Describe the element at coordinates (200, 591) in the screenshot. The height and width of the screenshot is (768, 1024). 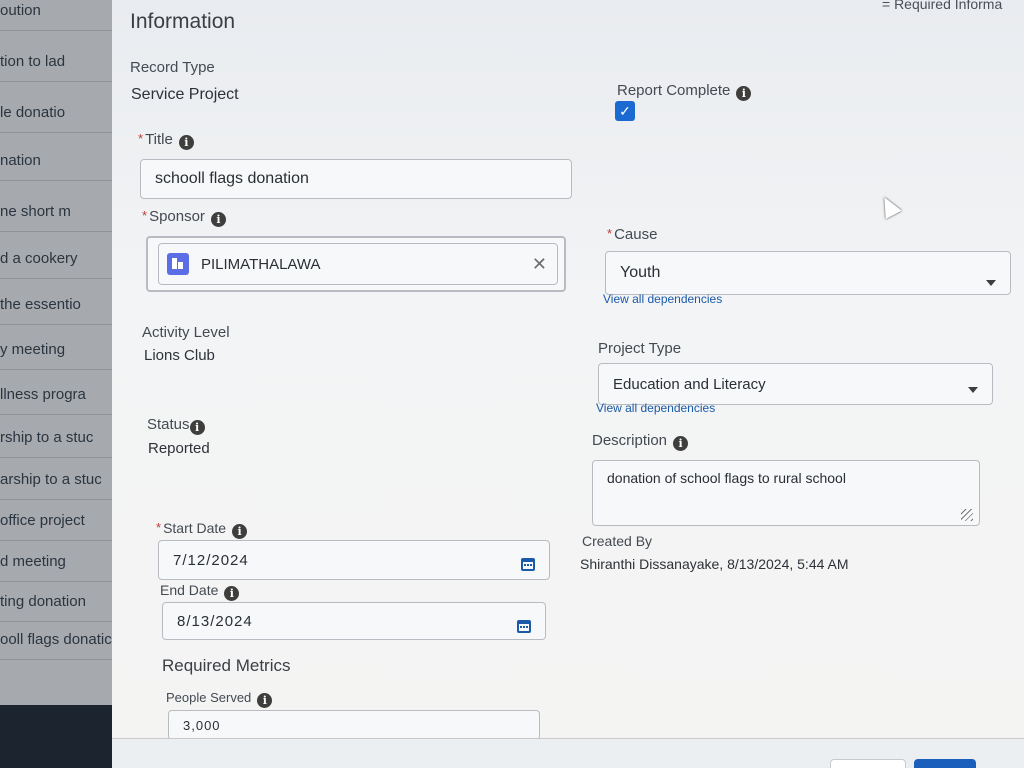
I see `end-date-label: End Date i` at that location.